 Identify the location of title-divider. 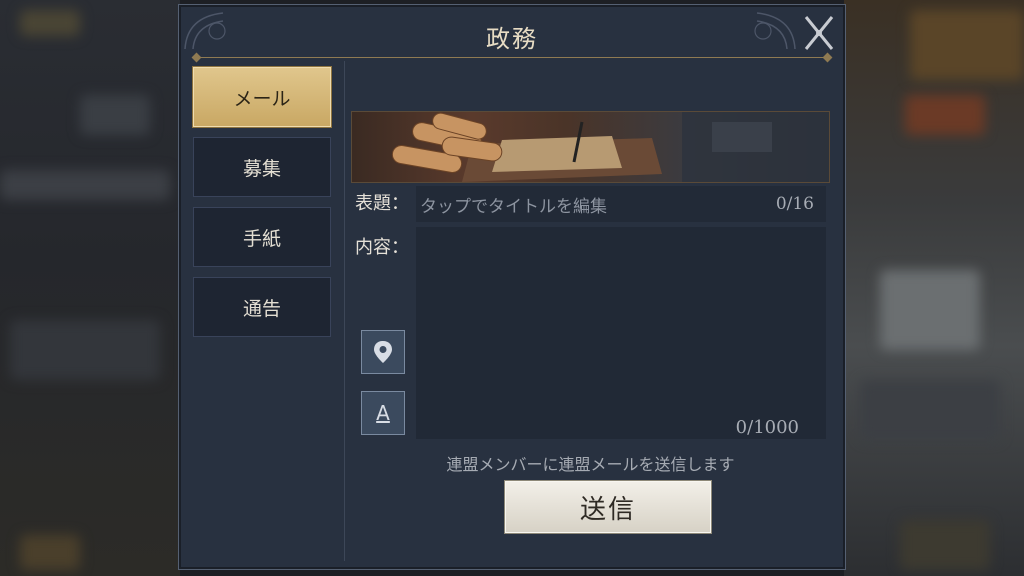
(512, 57).